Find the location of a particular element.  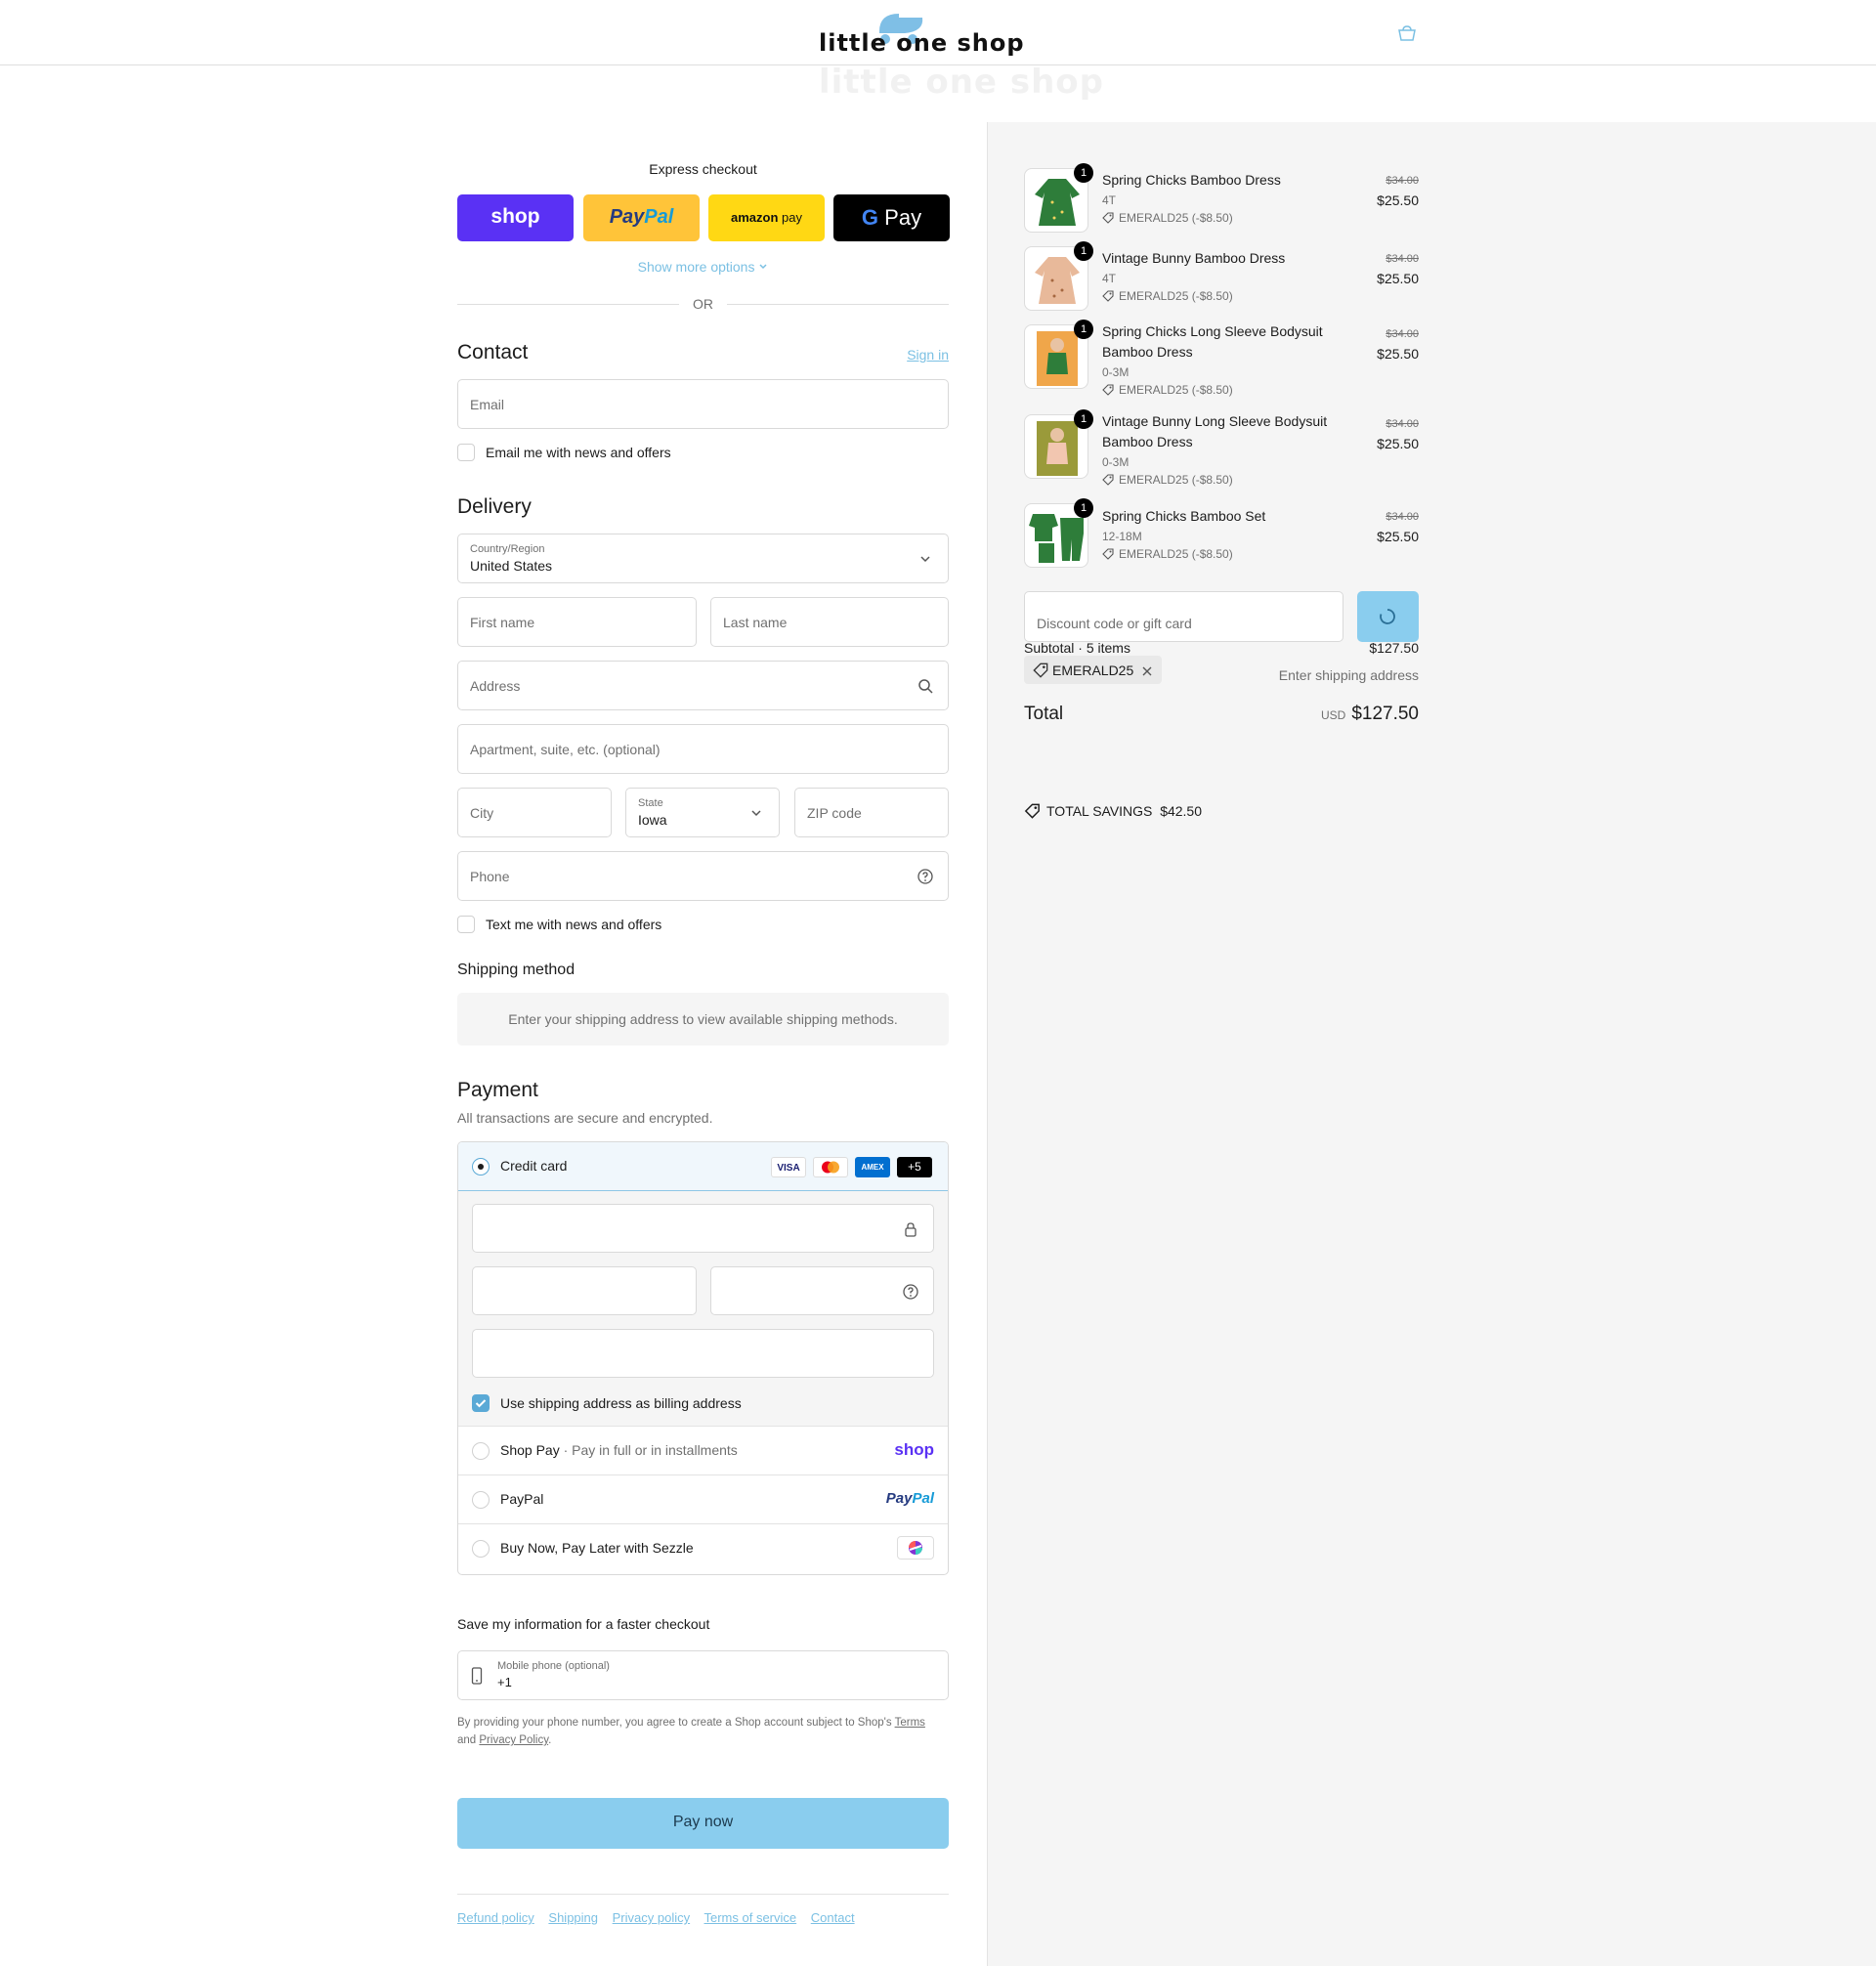

sezzle-radio is located at coordinates (481, 1549).